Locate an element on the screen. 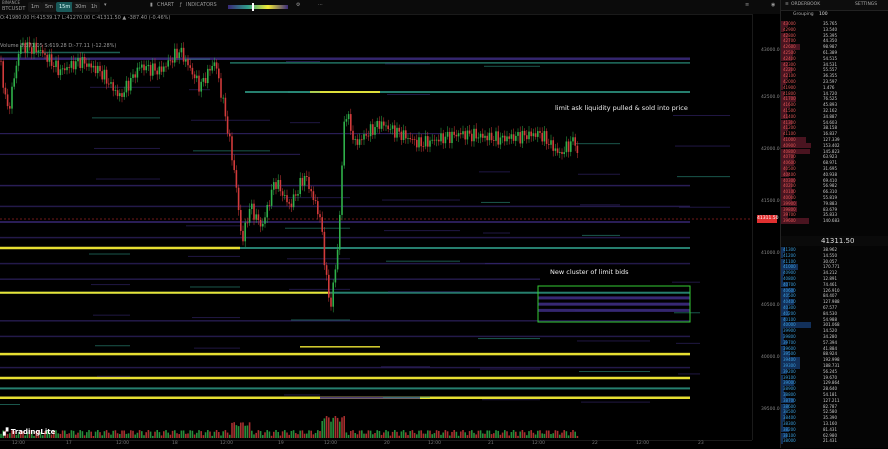 The image size is (888, 449). dropdown-chevron-icon: ▾ is located at coordinates (105, 5).